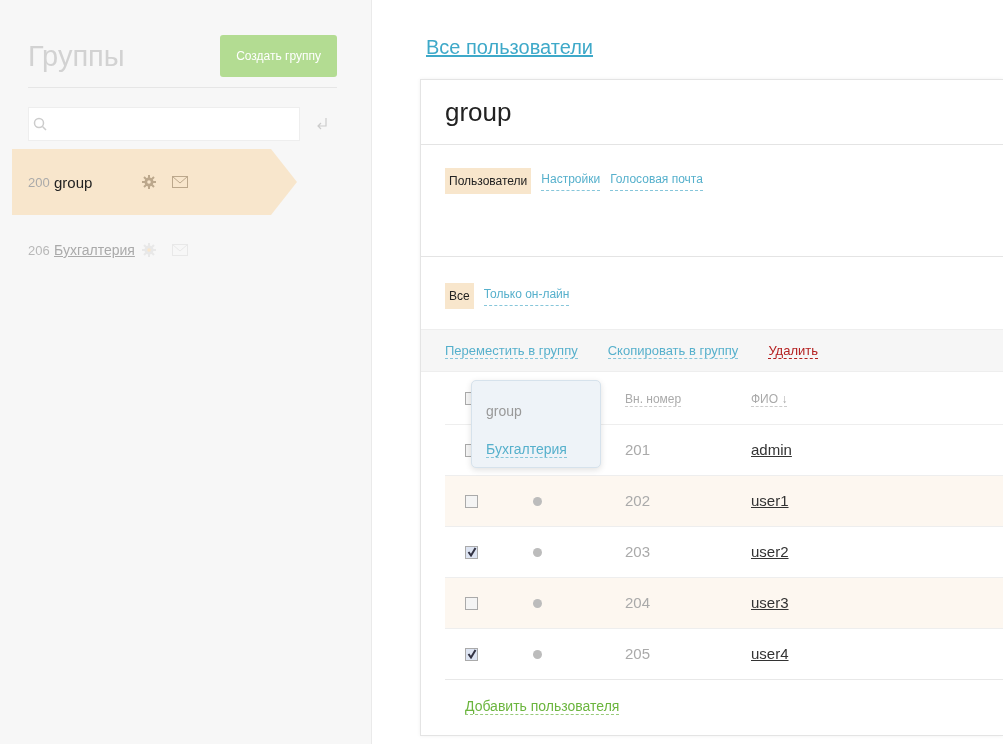 The width and height of the screenshot is (1003, 744). Describe the element at coordinates (571, 179) in the screenshot. I see `tab: Настройки` at that location.